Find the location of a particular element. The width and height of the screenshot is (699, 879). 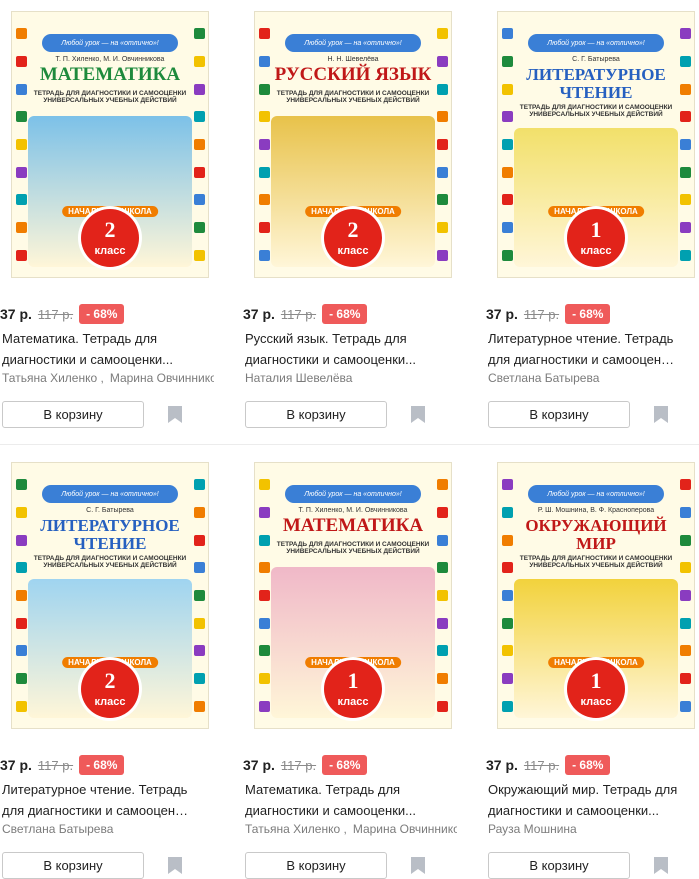

cover-authors: С. Г. Батырева is located at coordinates (110, 510).